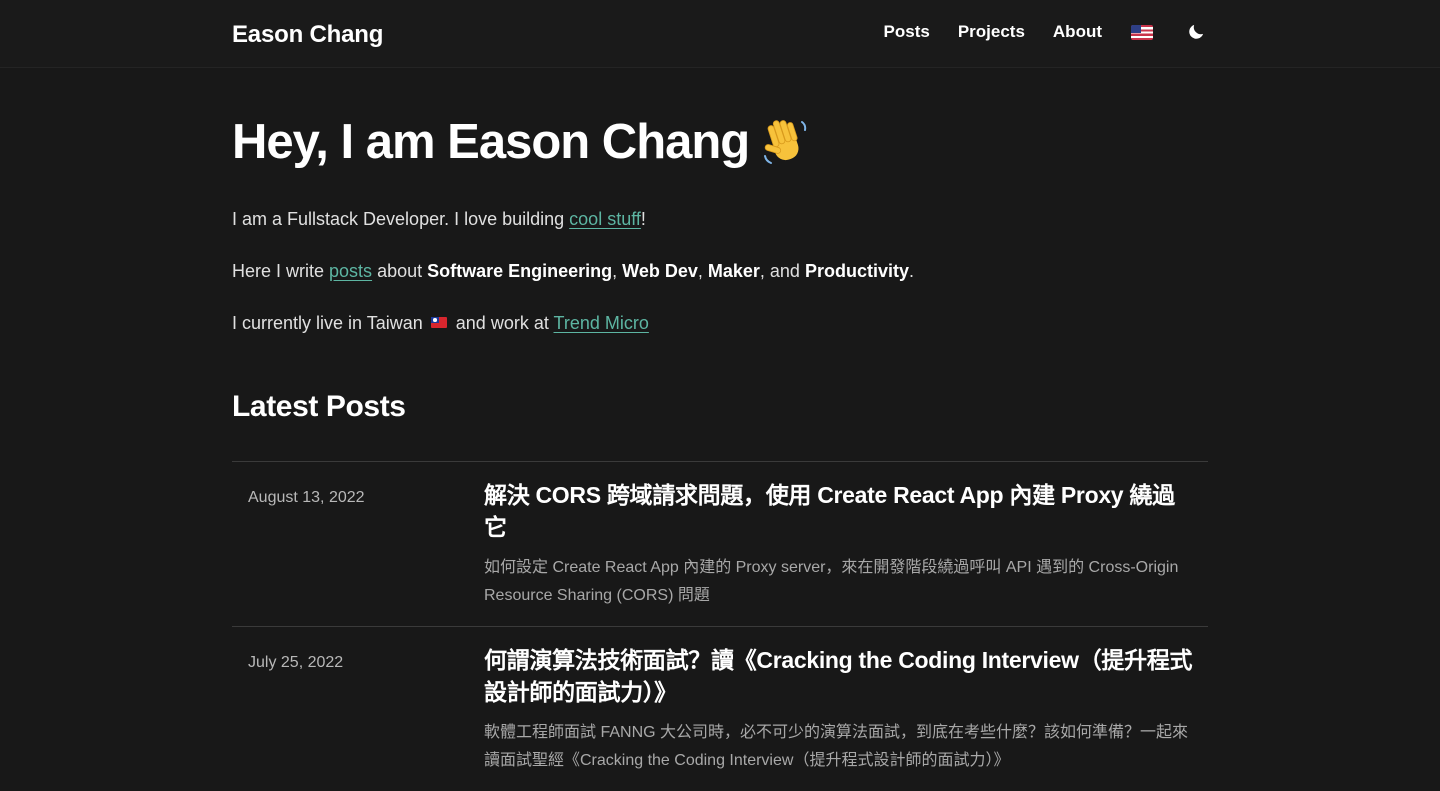  What do you see at coordinates (504, 323) in the screenshot?
I see `intro-text: and work at` at bounding box center [504, 323].